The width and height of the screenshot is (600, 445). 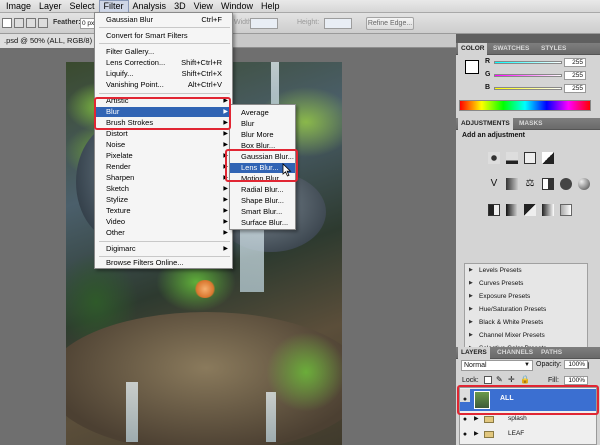 What do you see at coordinates (163, 189) in the screenshot?
I see `menu-item-sketch: Sketch ▶` at bounding box center [163, 189].